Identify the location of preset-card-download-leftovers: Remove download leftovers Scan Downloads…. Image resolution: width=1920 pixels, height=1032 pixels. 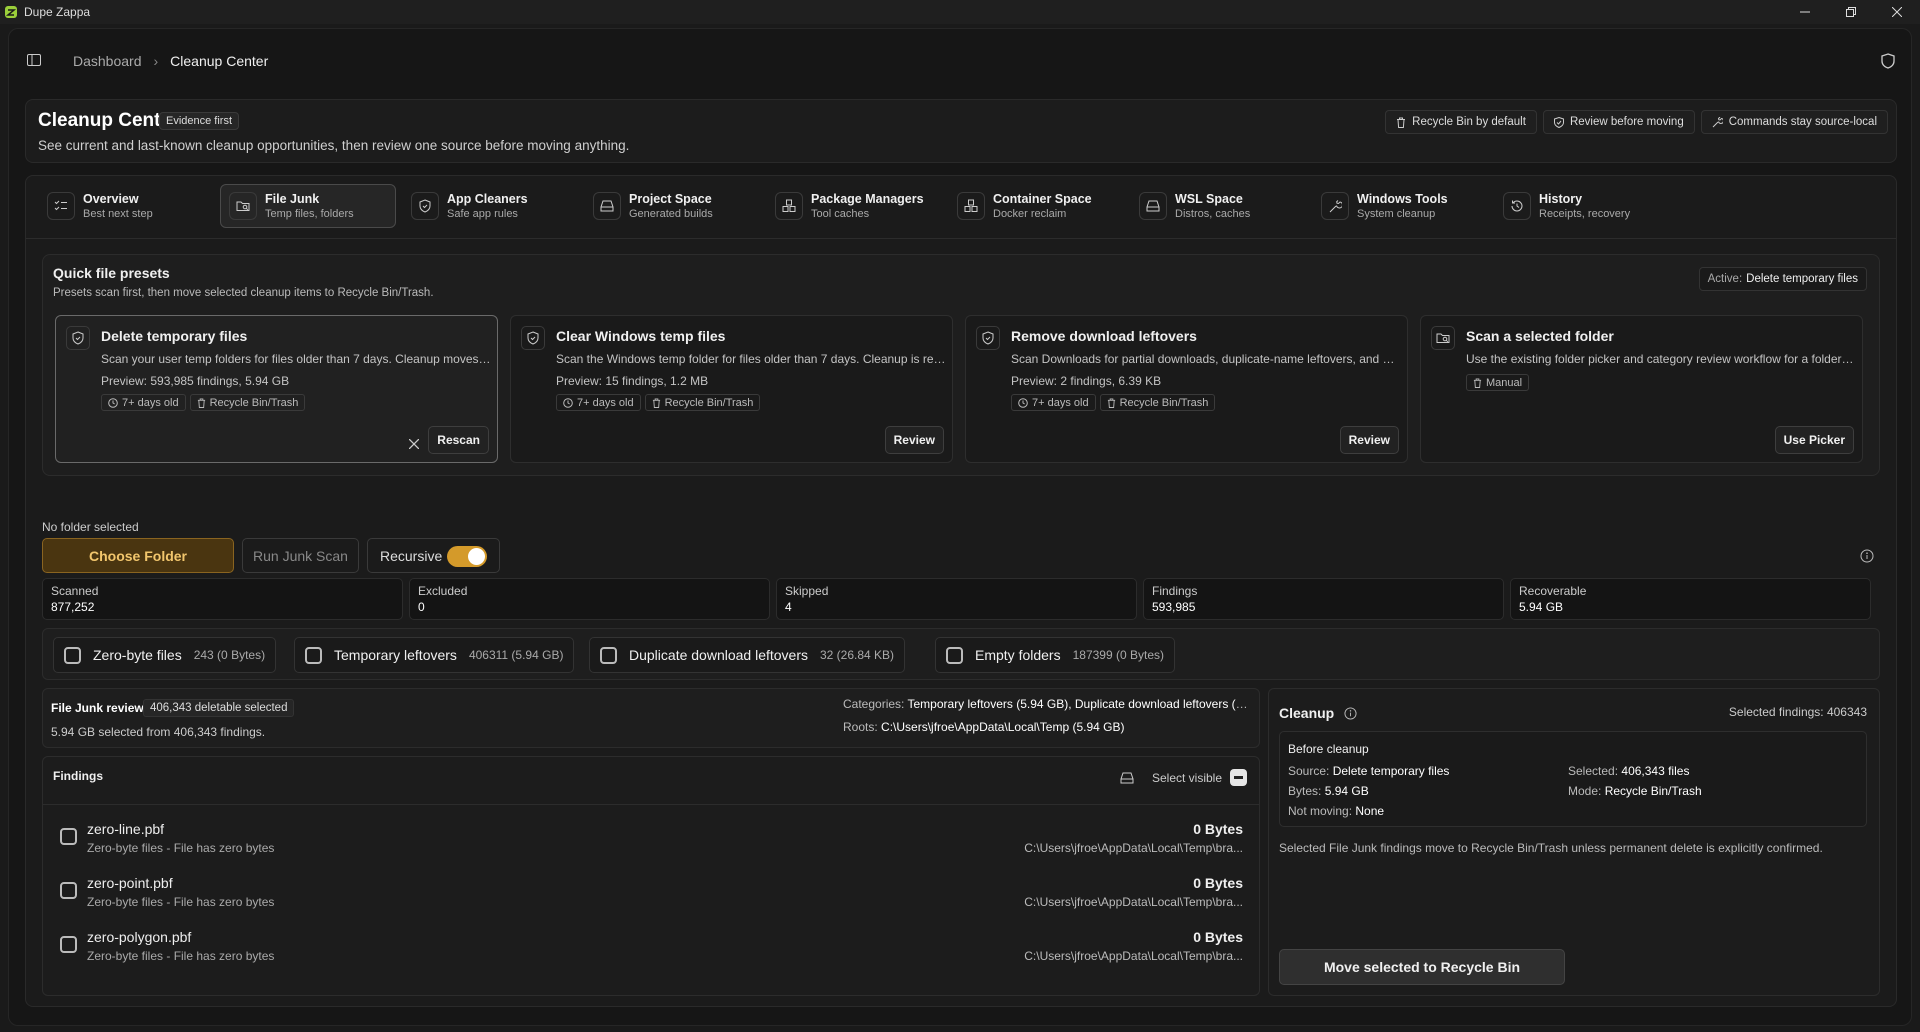
(1186, 389).